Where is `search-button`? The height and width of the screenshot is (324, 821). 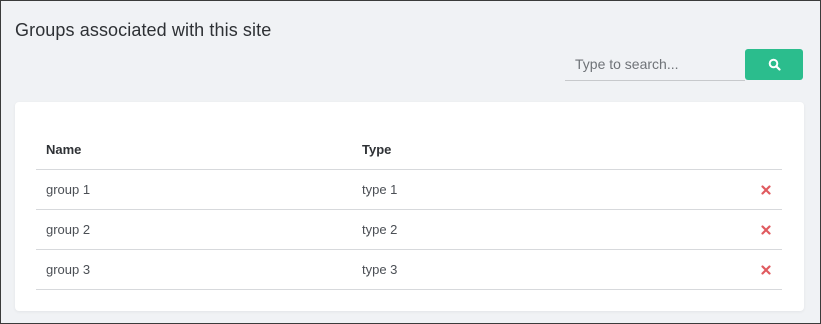 search-button is located at coordinates (774, 64).